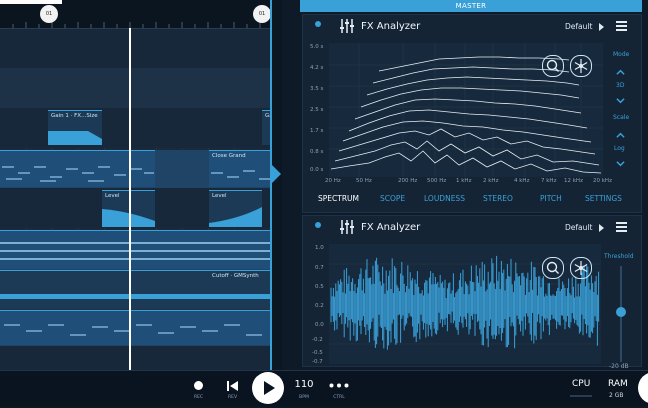 The image size is (648, 408). What do you see at coordinates (304, 397) in the screenshot?
I see `bpm-label: BPM` at bounding box center [304, 397].